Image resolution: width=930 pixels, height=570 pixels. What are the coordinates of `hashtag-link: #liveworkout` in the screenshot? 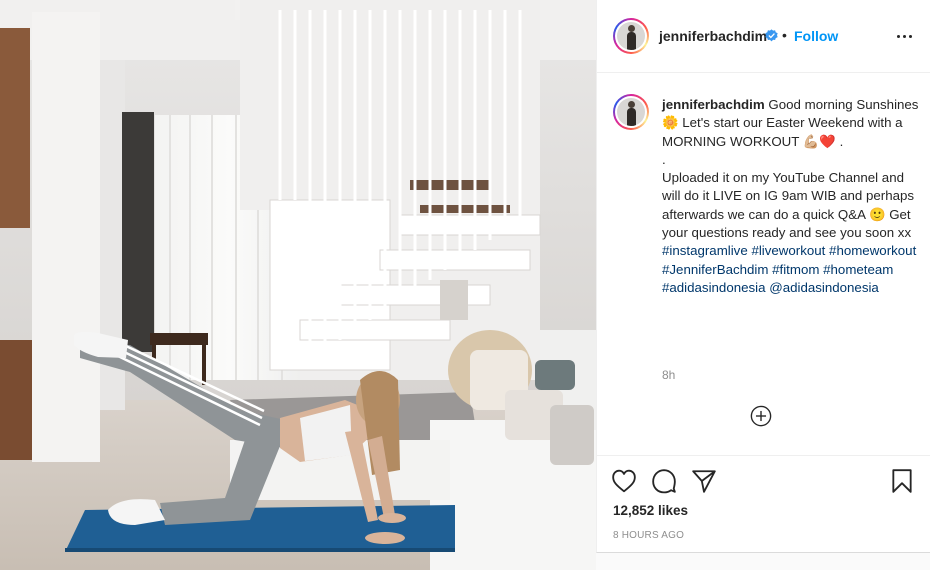 It's located at (788, 250).